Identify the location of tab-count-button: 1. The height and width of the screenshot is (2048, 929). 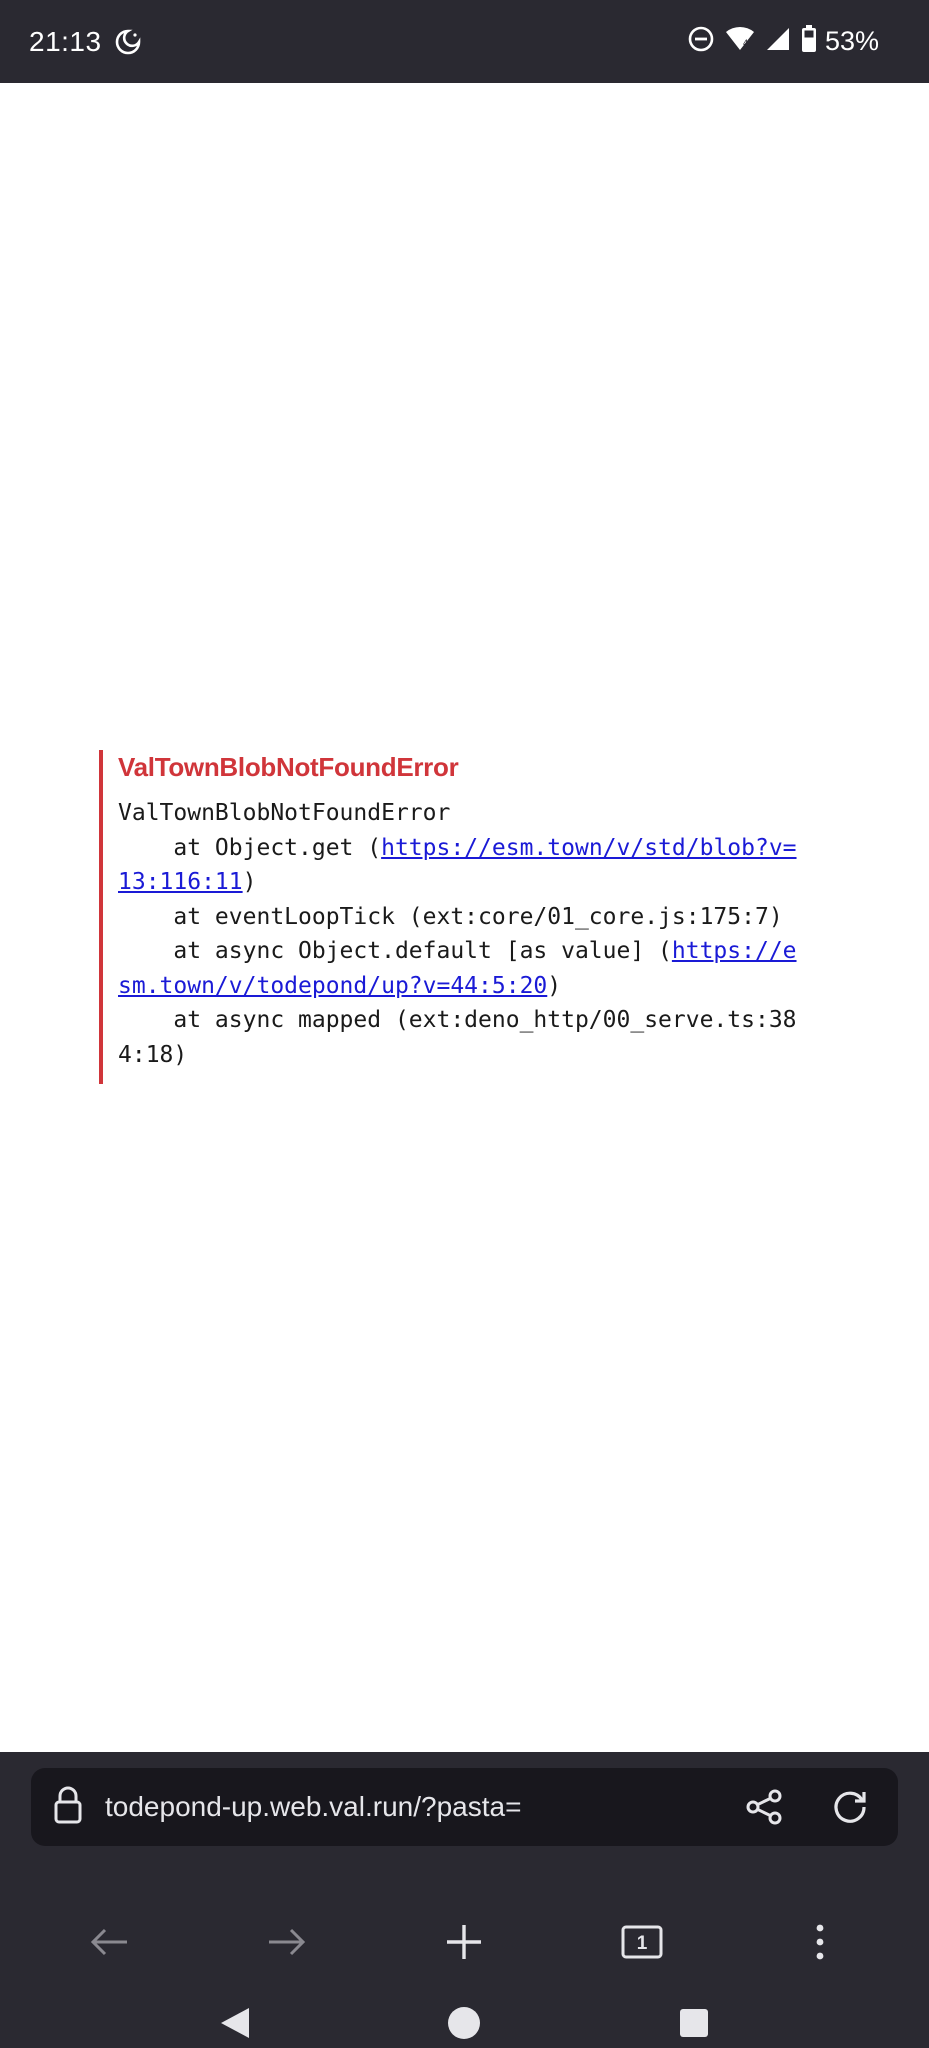
(642, 1942).